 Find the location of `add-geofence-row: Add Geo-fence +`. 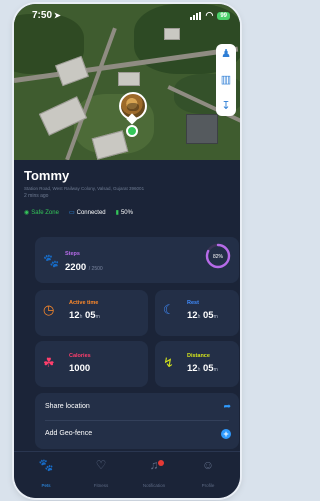

add-geofence-row: Add Geo-fence + is located at coordinates (137, 435).